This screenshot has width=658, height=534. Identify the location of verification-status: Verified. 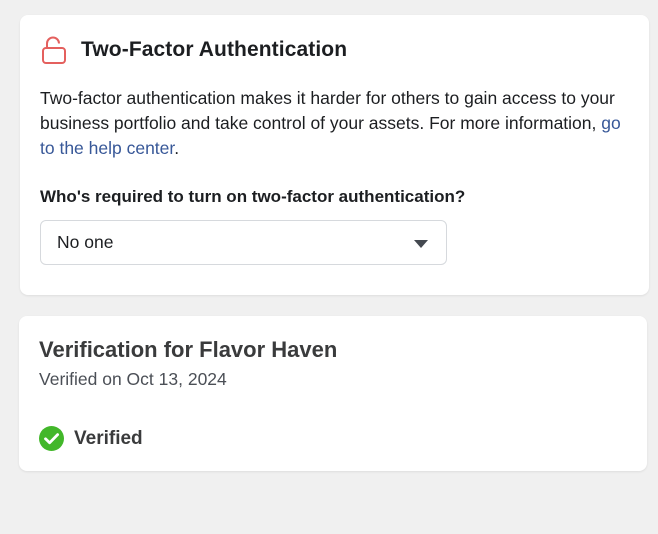
(91, 438).